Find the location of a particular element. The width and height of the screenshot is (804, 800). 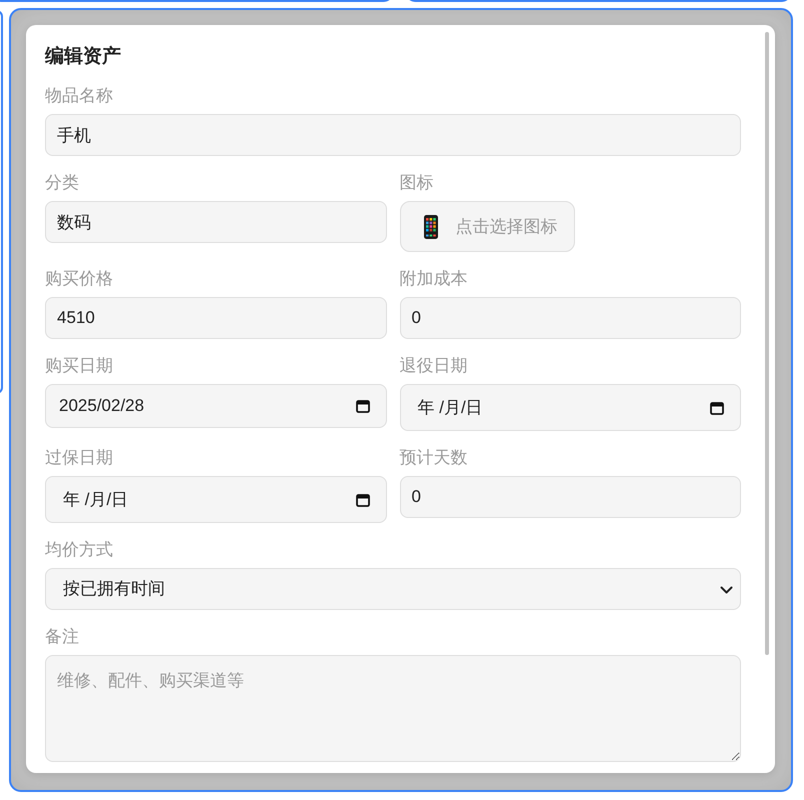

field-label: 图标 is located at coordinates (417, 183).